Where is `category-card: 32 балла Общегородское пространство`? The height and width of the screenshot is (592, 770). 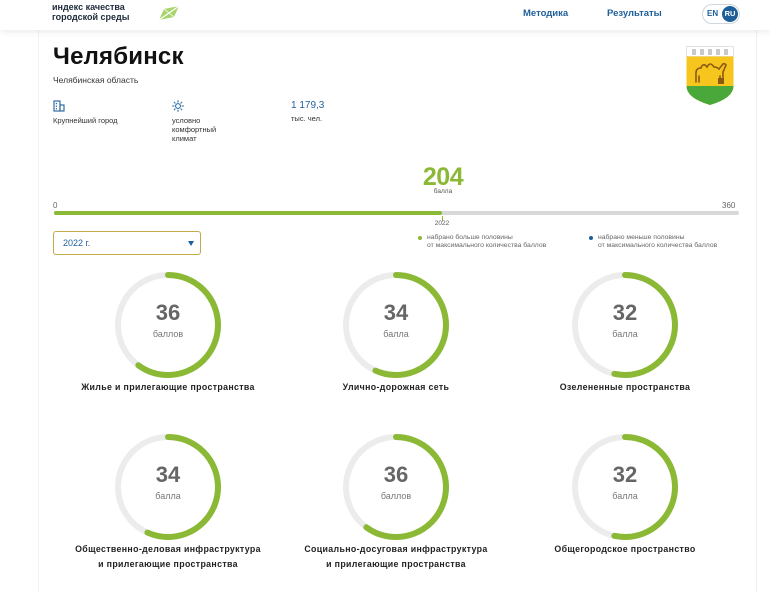 category-card: 32 балла Общегородское пространство is located at coordinates (625, 510).